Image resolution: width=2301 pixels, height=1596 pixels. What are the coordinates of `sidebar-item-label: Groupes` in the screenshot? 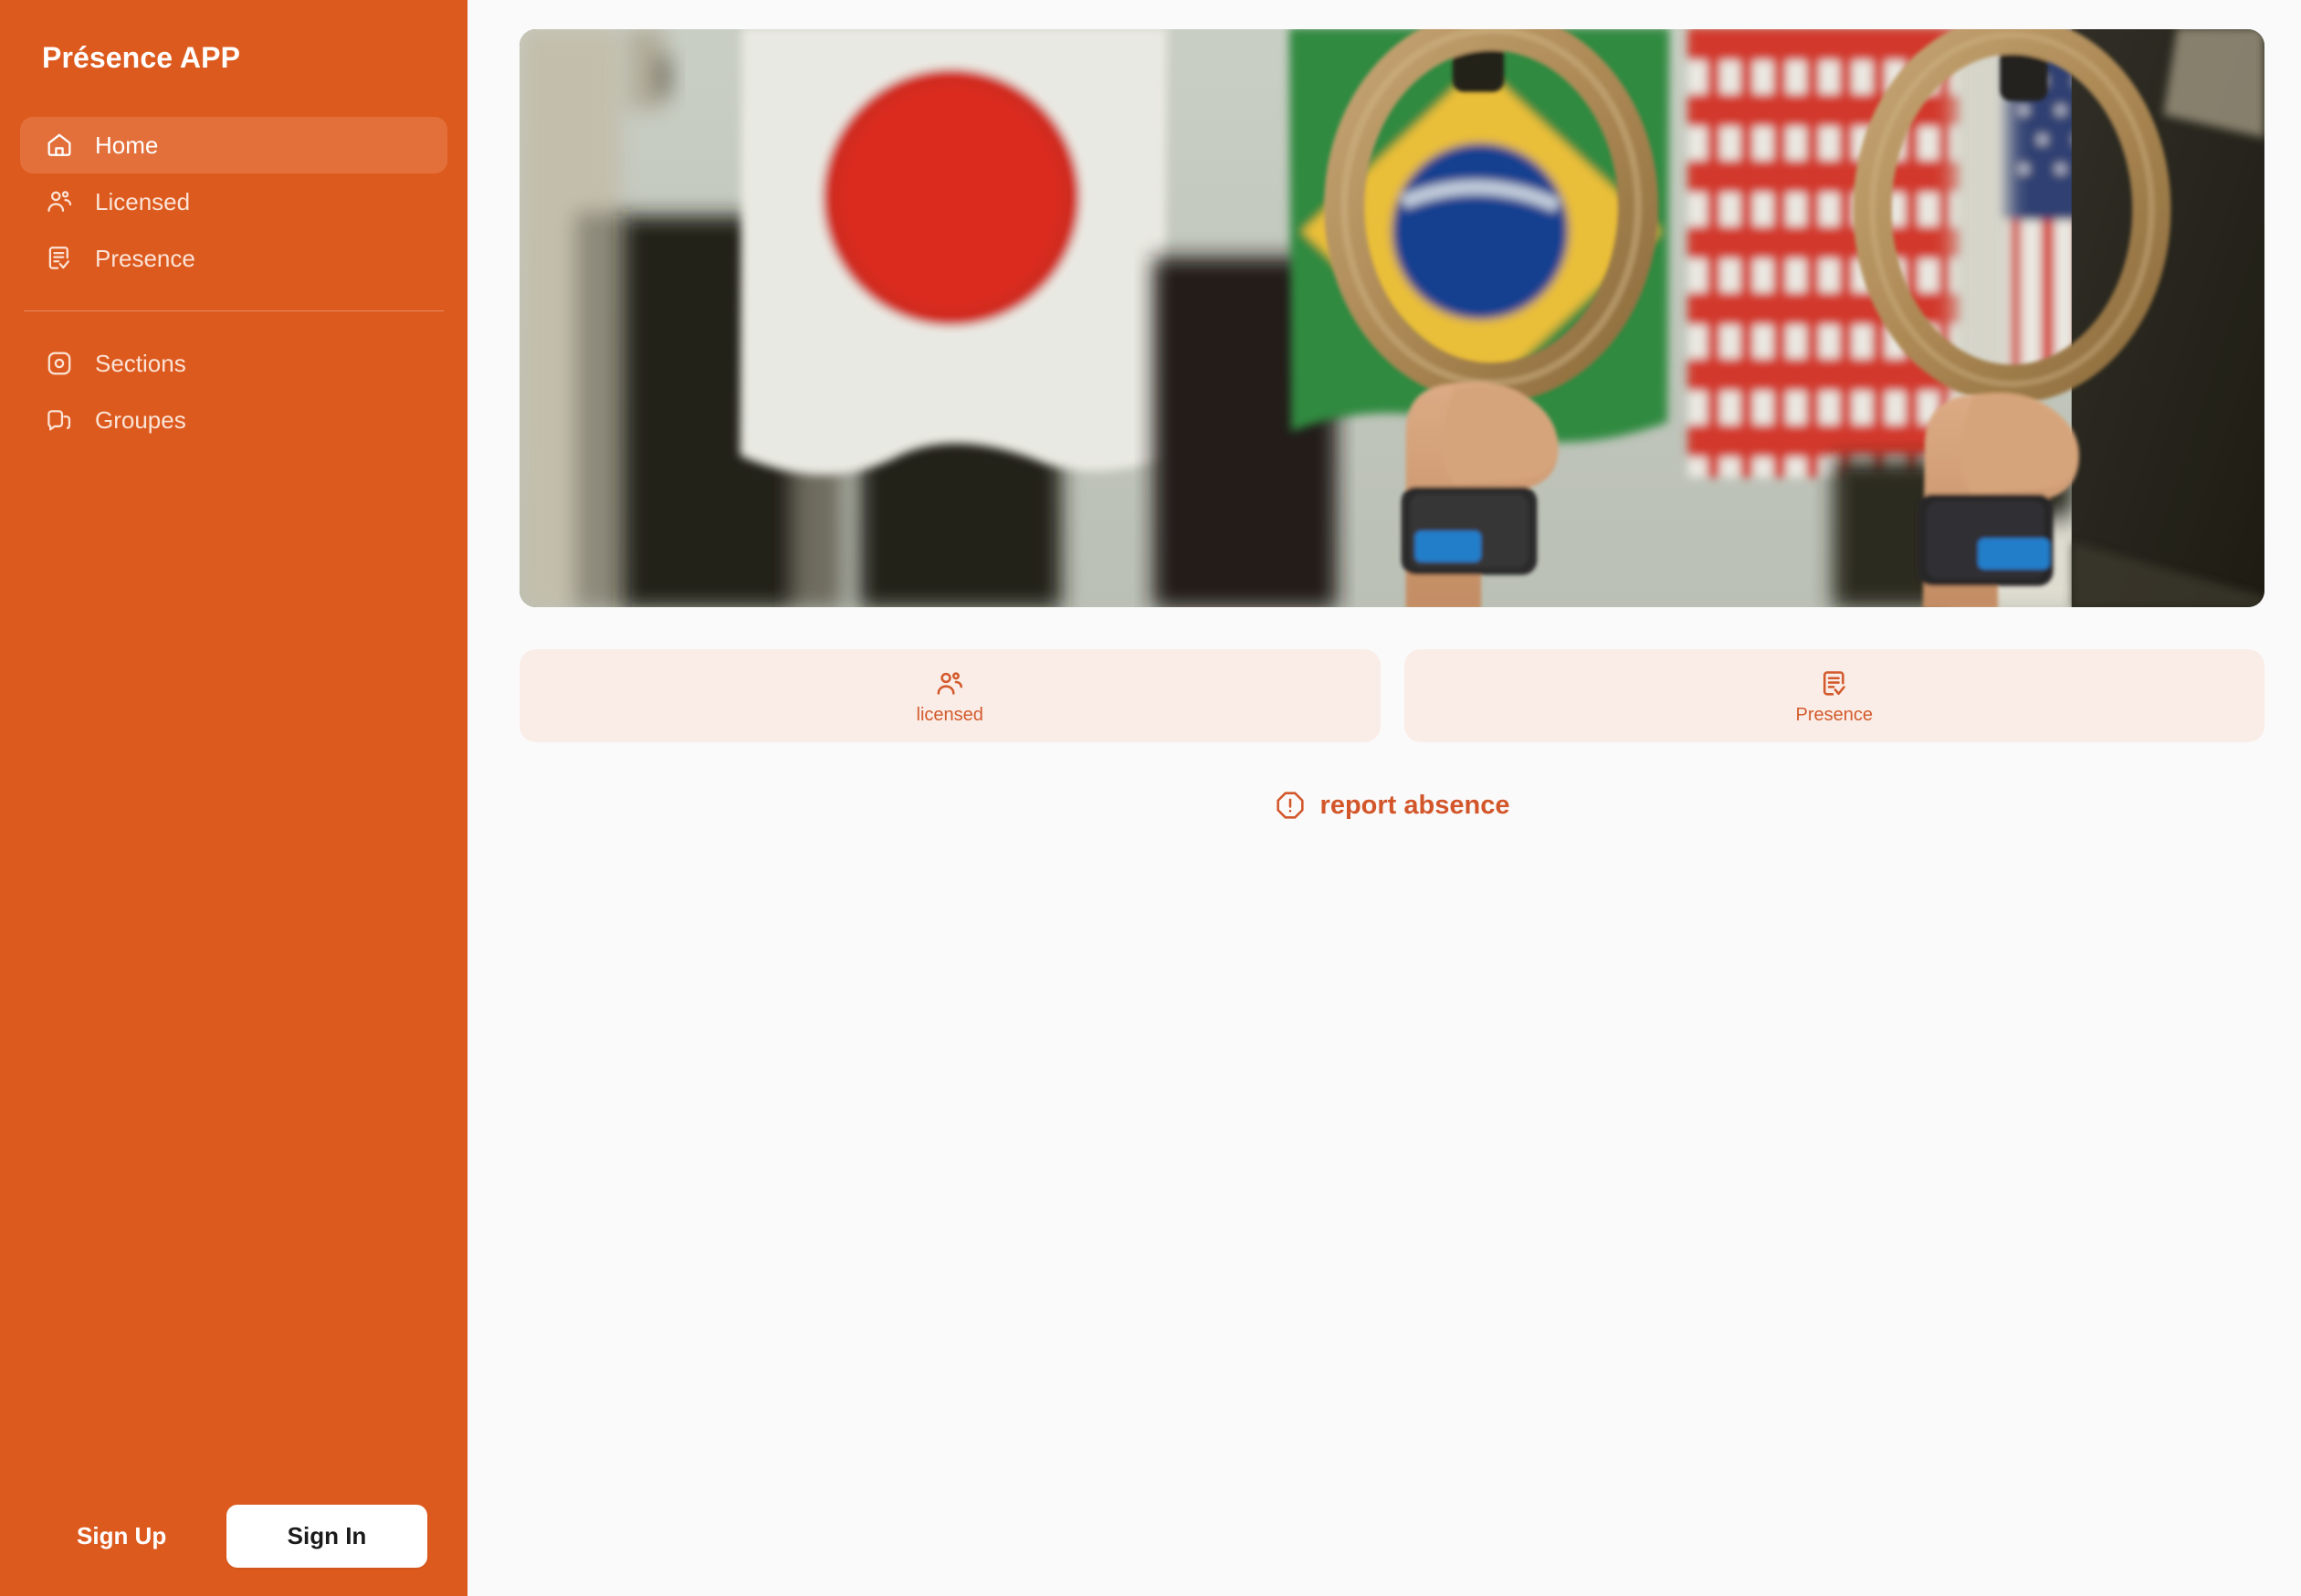 It's located at (140, 420).